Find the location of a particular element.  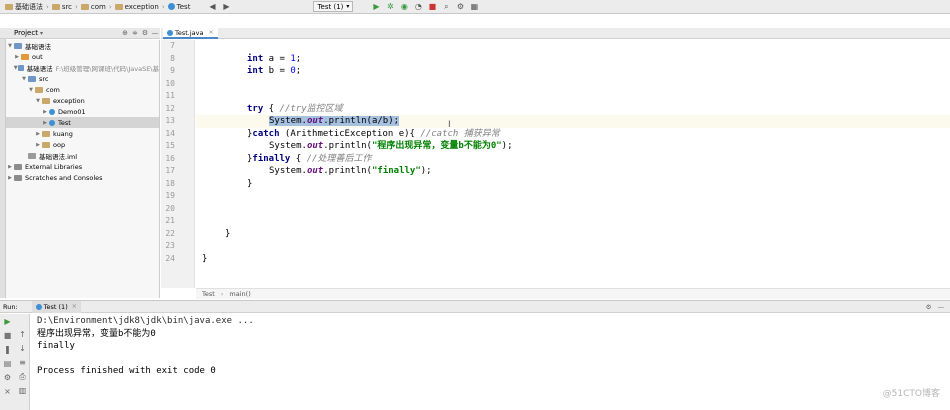

line-number: 15 is located at coordinates (170, 145).